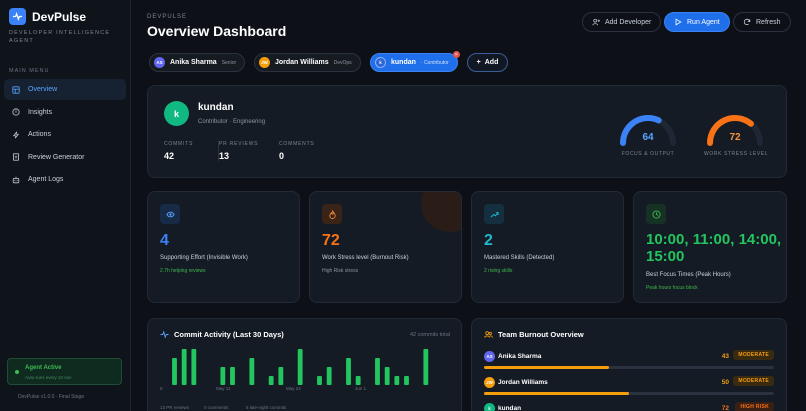  What do you see at coordinates (300, 367) in the screenshot?
I see `commit-chart` at bounding box center [300, 367].